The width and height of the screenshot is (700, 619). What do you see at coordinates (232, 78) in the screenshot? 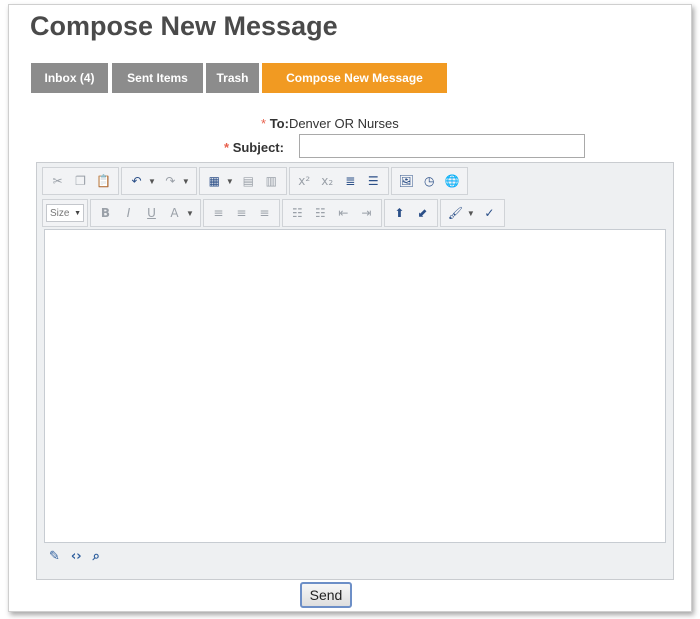
I see `tab-trash: Trash` at bounding box center [232, 78].